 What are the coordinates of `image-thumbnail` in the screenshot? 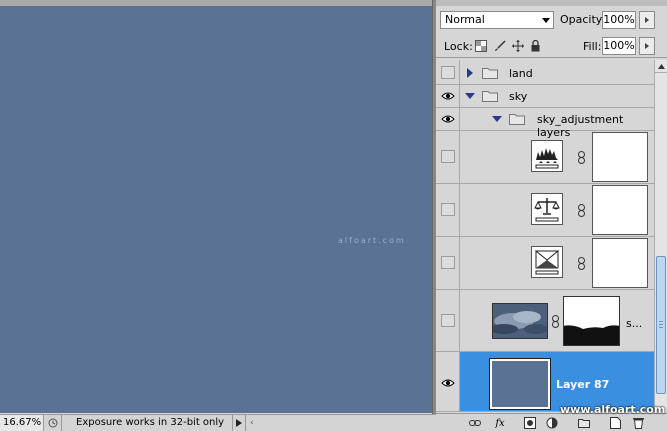 It's located at (520, 321).